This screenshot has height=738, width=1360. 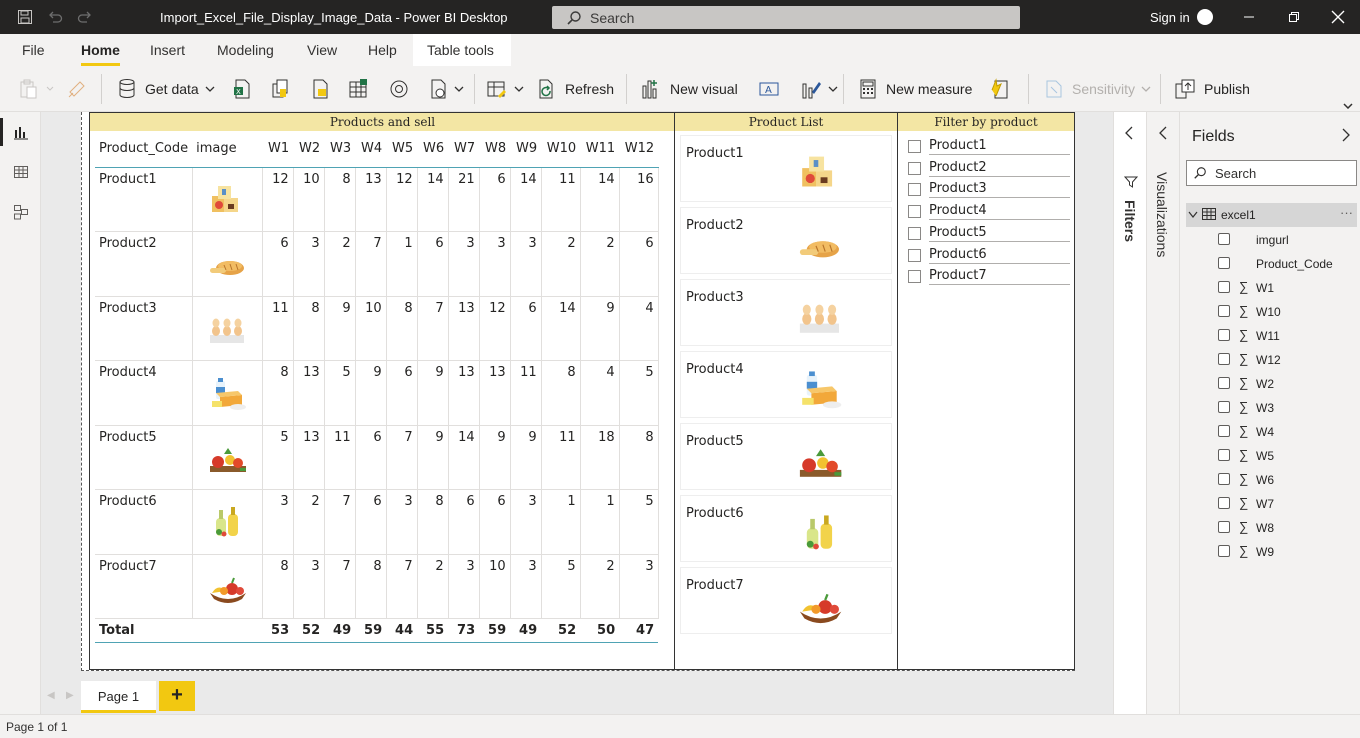 What do you see at coordinates (377, 457) in the screenshot?
I see `table-row: Product5 5 13 11 6 7 9 14 9 9 11 18 8` at bounding box center [377, 457].